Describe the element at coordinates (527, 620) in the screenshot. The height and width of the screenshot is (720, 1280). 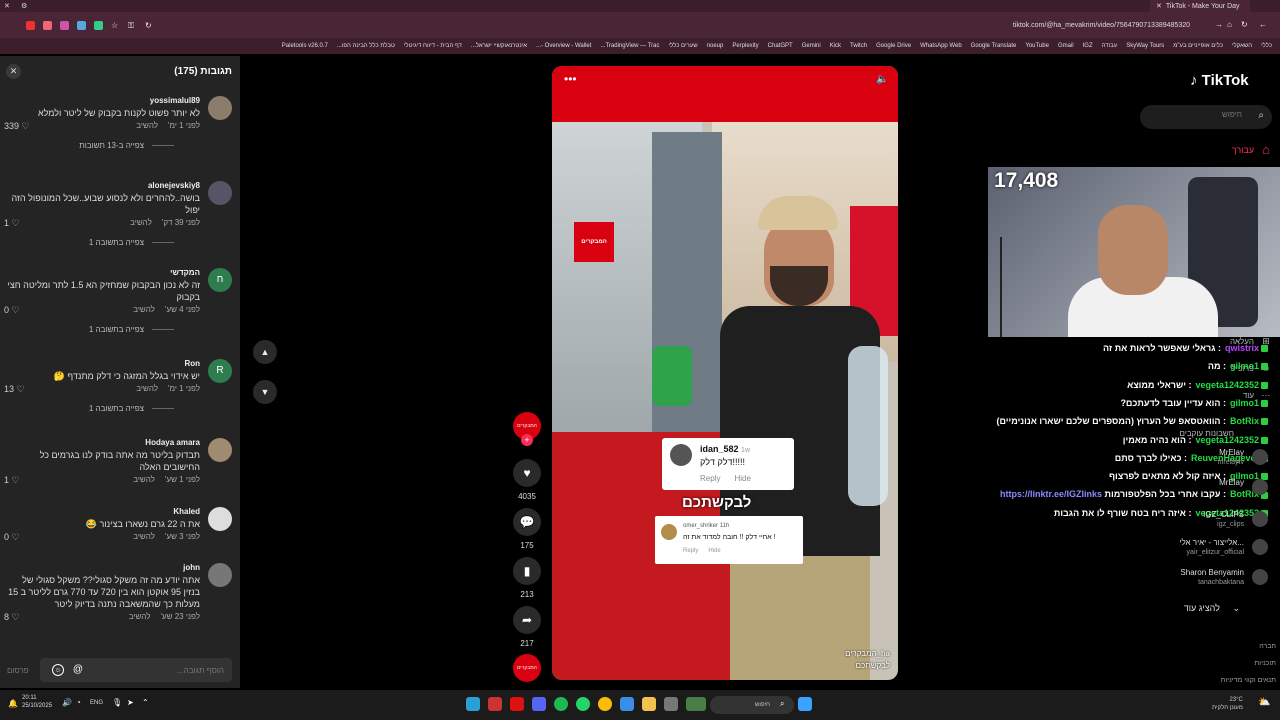
I see `share-button: ➦` at that location.